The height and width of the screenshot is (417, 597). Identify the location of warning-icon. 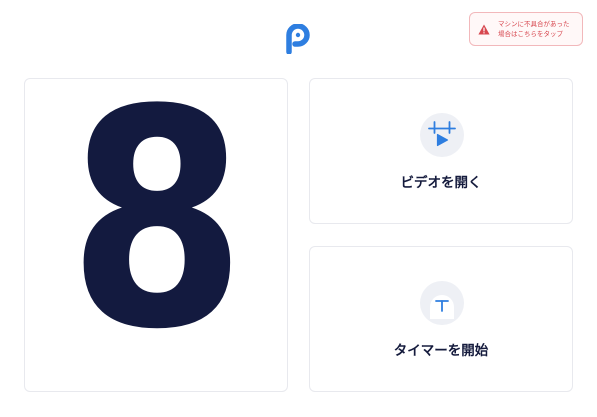
(484, 29).